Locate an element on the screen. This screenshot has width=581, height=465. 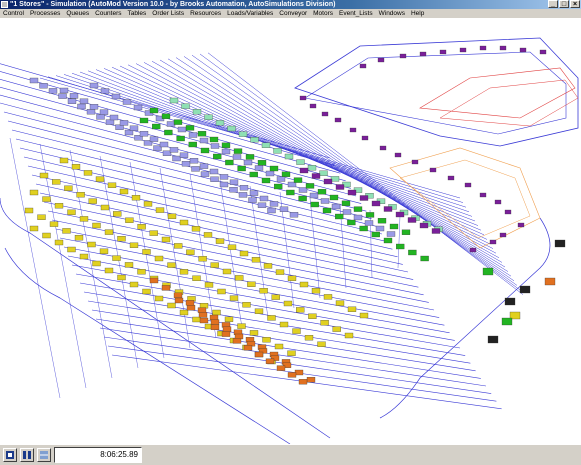
menu-queues: Queues is located at coordinates (77, 13).